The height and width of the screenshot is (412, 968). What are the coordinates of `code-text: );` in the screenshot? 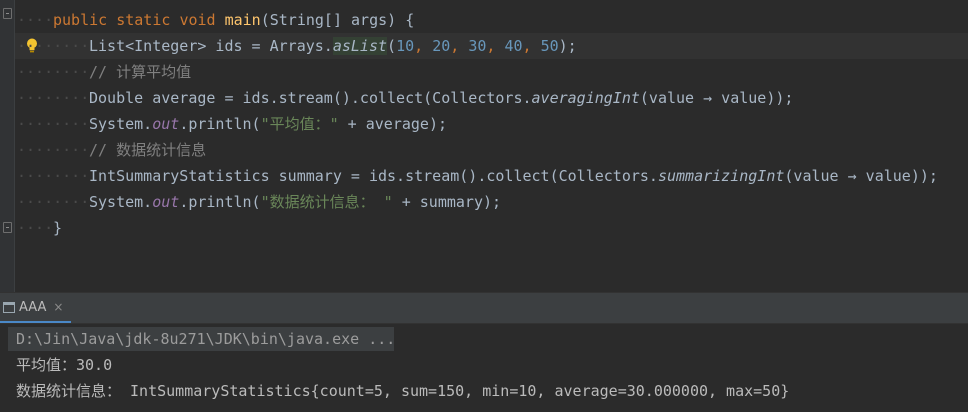 It's located at (567, 46).